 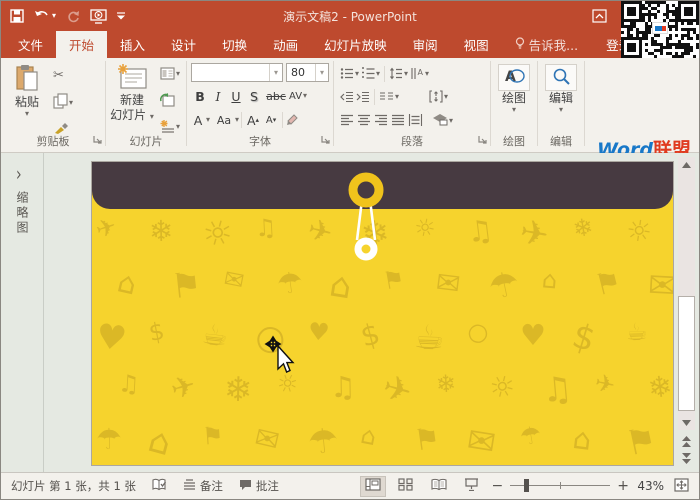 What do you see at coordinates (82, 44) in the screenshot?
I see `tab-home: 开始` at bounding box center [82, 44].